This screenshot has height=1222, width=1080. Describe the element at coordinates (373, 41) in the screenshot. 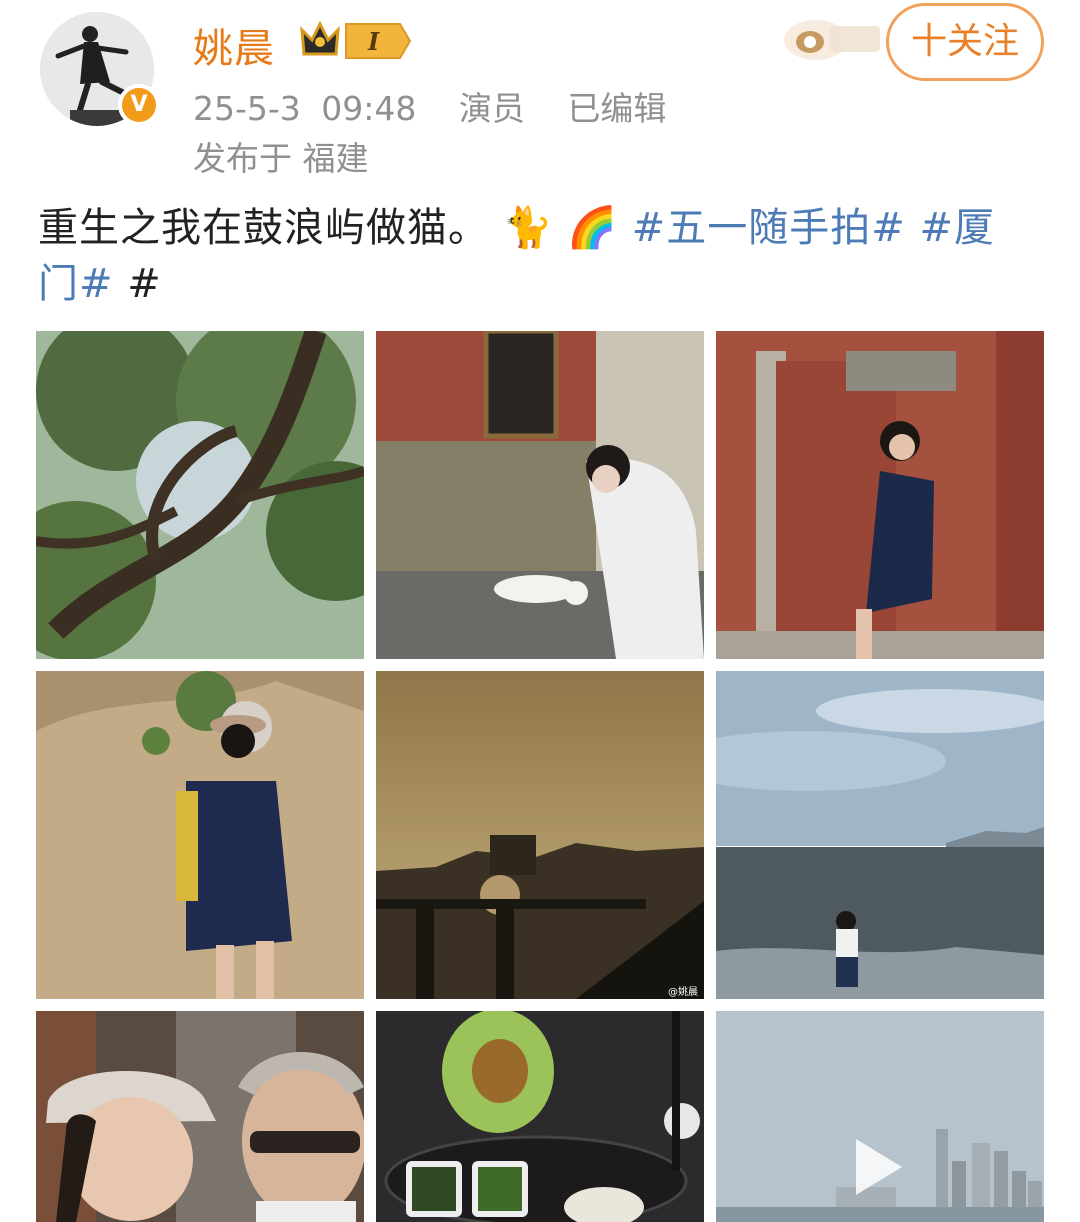

I see `vip-level: I` at that location.